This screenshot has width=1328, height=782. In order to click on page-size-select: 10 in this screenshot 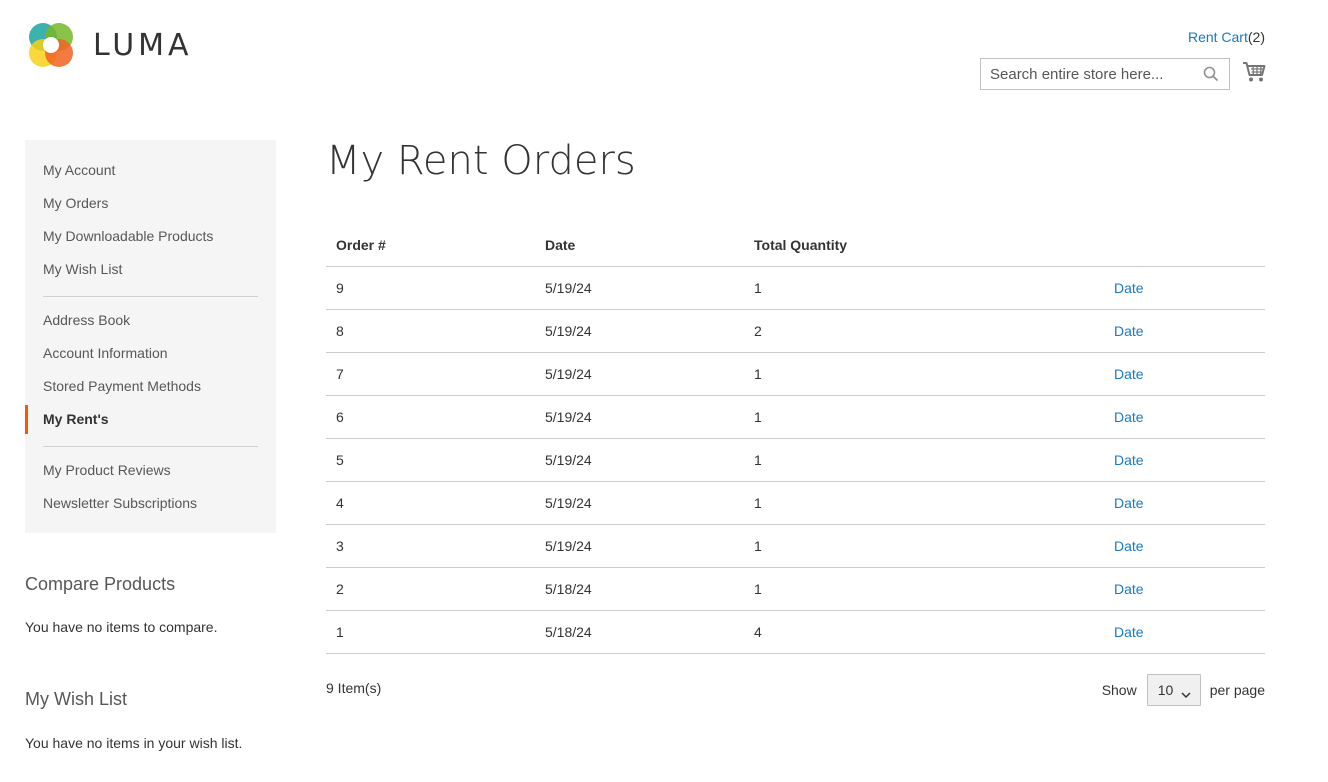, I will do `click(1173, 690)`.